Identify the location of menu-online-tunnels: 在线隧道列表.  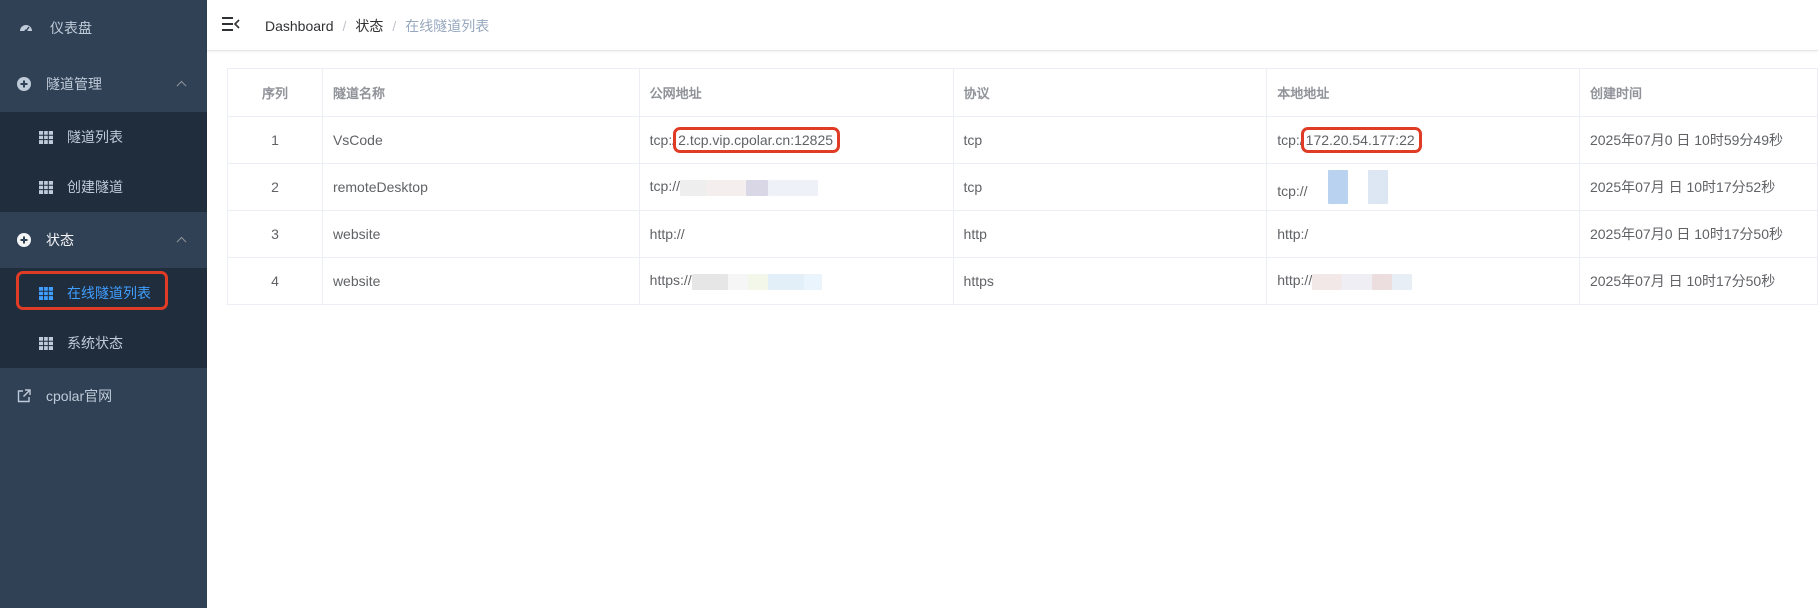
(103, 293).